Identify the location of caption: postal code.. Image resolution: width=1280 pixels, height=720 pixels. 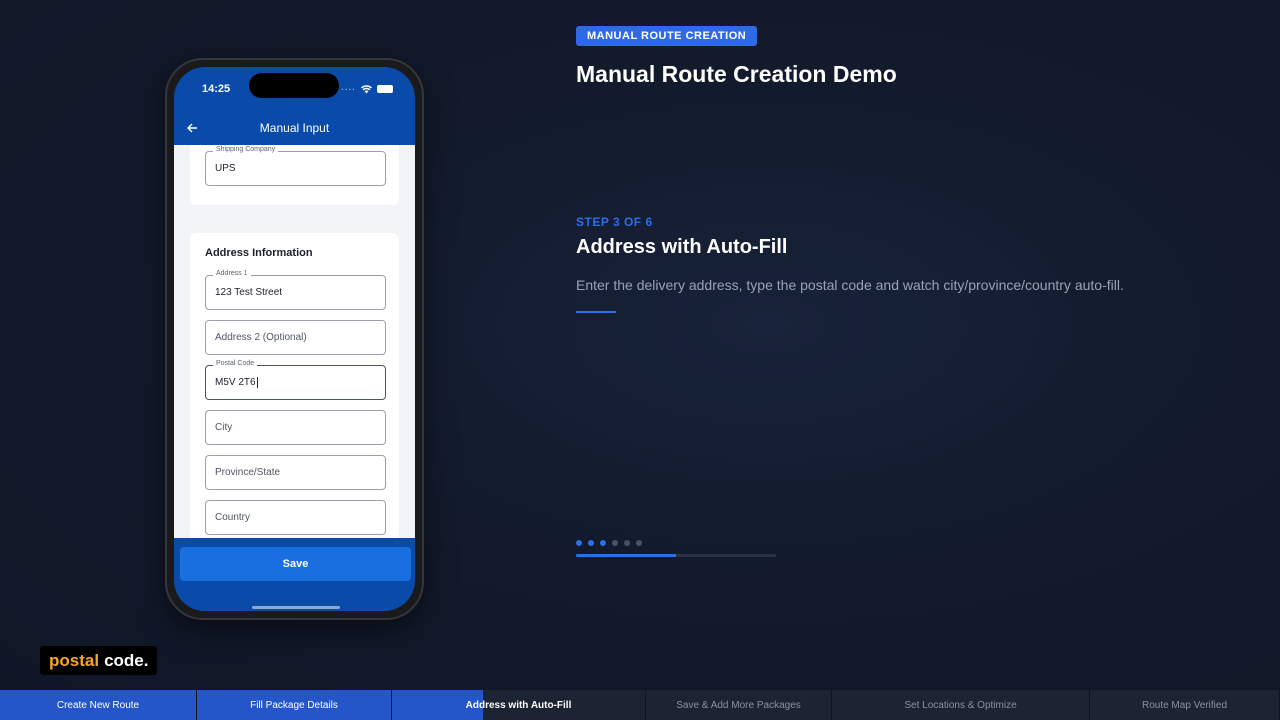
(99, 660).